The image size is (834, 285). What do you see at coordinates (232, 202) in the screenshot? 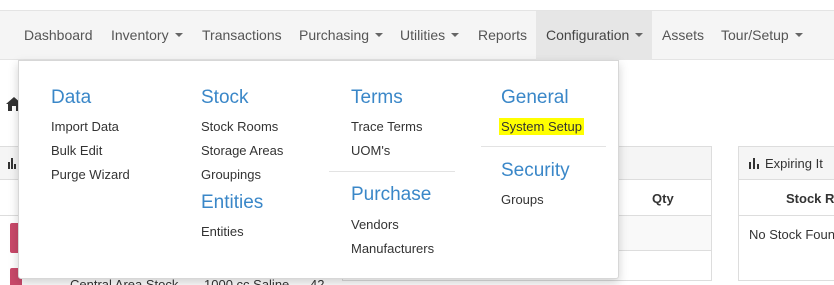
I see `entities-section-heading: Entities` at bounding box center [232, 202].